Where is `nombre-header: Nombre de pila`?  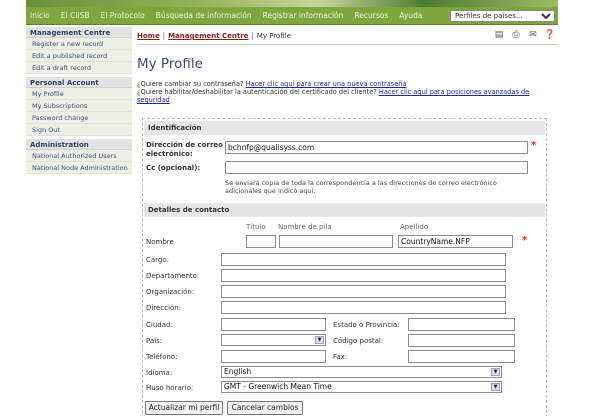 nombre-header: Nombre de pila is located at coordinates (305, 227).